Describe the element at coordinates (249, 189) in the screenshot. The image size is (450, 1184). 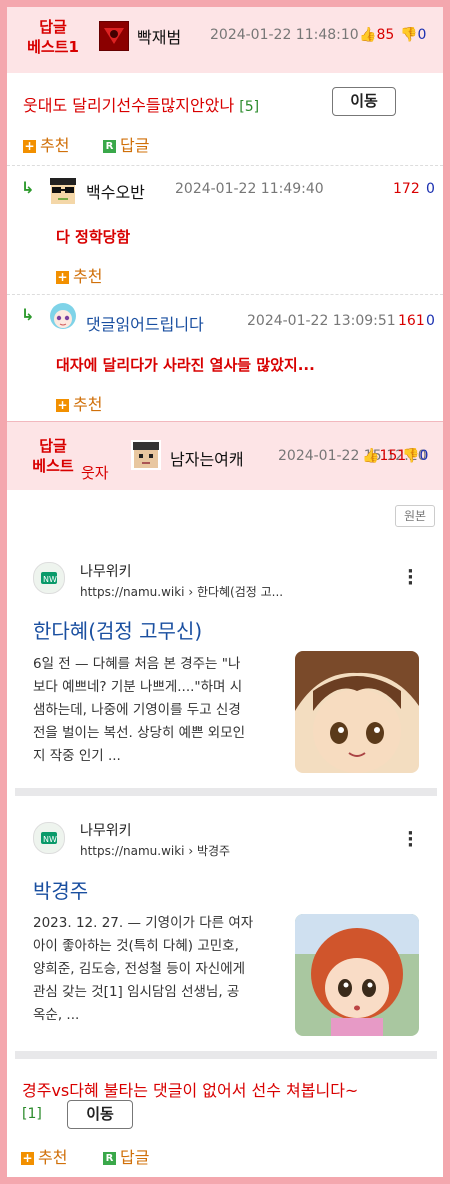
I see `timestamp: 2024-01-22 11:49:40` at that location.